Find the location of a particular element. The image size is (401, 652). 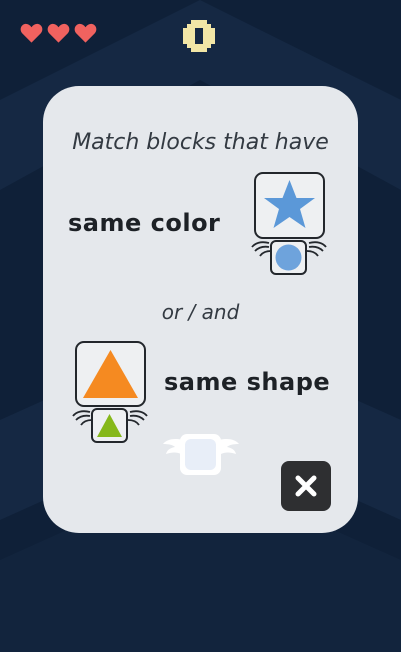

lives-indicator is located at coordinates (58, 33).